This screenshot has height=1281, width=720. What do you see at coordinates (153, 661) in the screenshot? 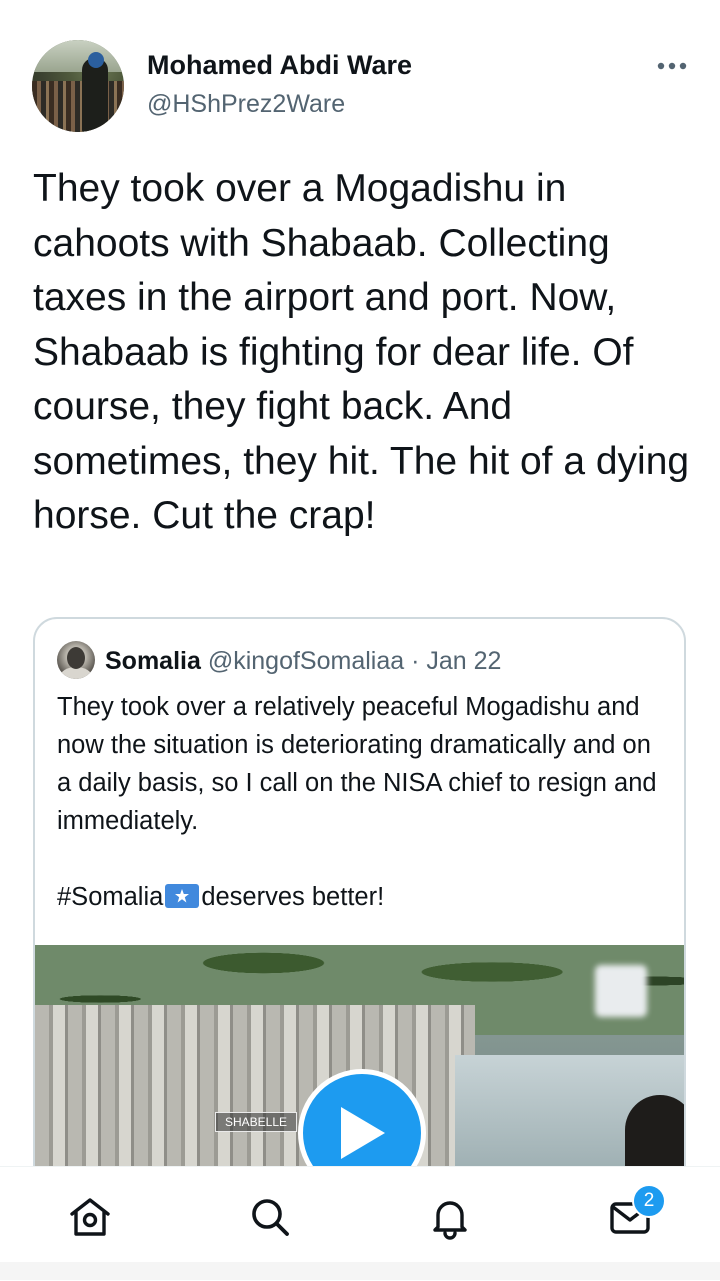
I see `quoted-author-name: Somalia` at bounding box center [153, 661].